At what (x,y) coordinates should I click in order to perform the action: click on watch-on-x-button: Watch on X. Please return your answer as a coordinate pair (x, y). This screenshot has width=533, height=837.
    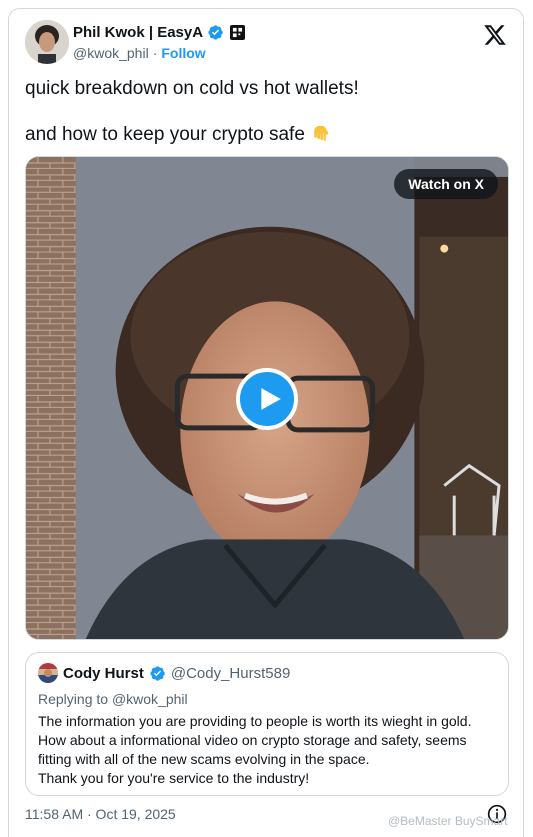
    Looking at the image, I should click on (446, 184).